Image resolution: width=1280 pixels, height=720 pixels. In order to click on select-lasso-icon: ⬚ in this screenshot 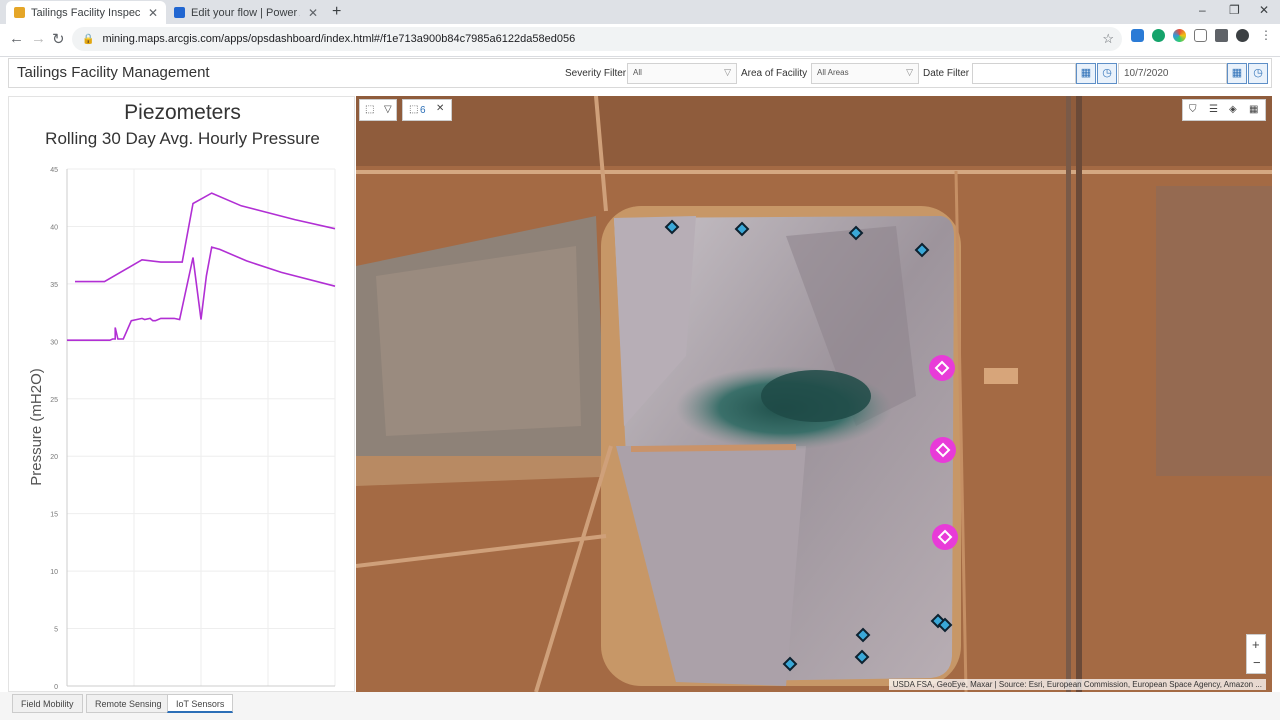, I will do `click(369, 109)`.